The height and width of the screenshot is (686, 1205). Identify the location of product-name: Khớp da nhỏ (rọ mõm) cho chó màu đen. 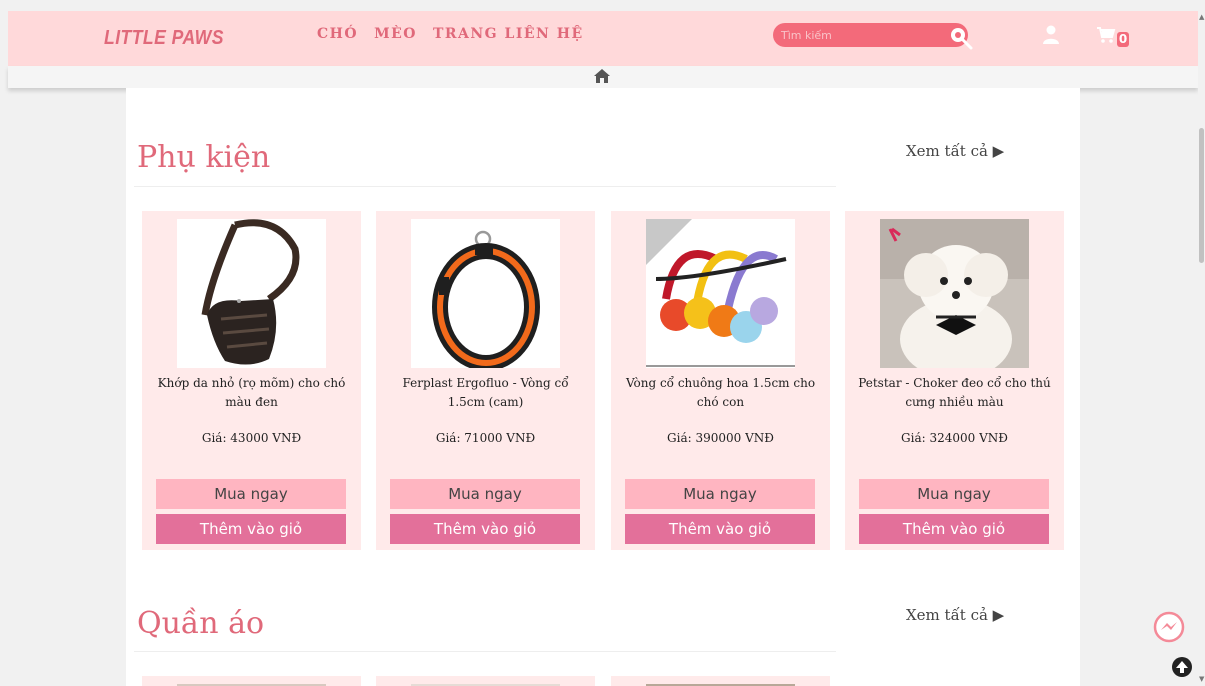
(251, 393).